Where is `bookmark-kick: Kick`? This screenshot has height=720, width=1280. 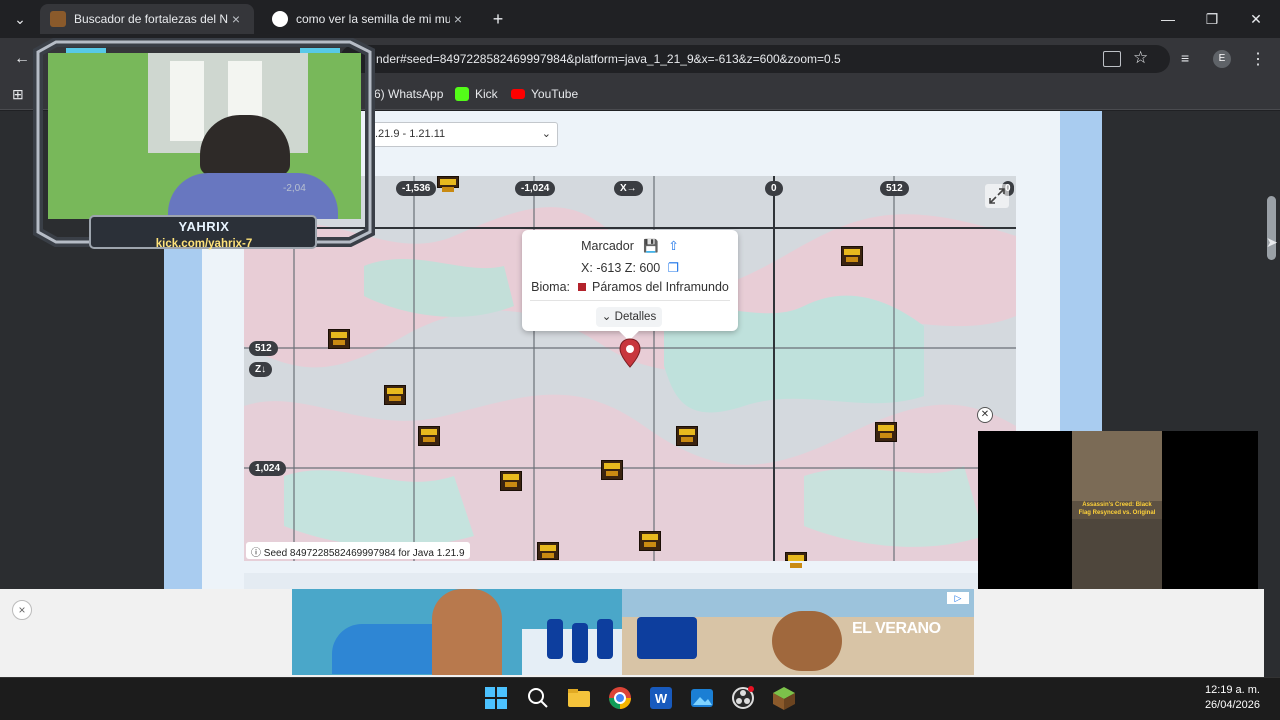
bookmark-kick: Kick is located at coordinates (476, 94).